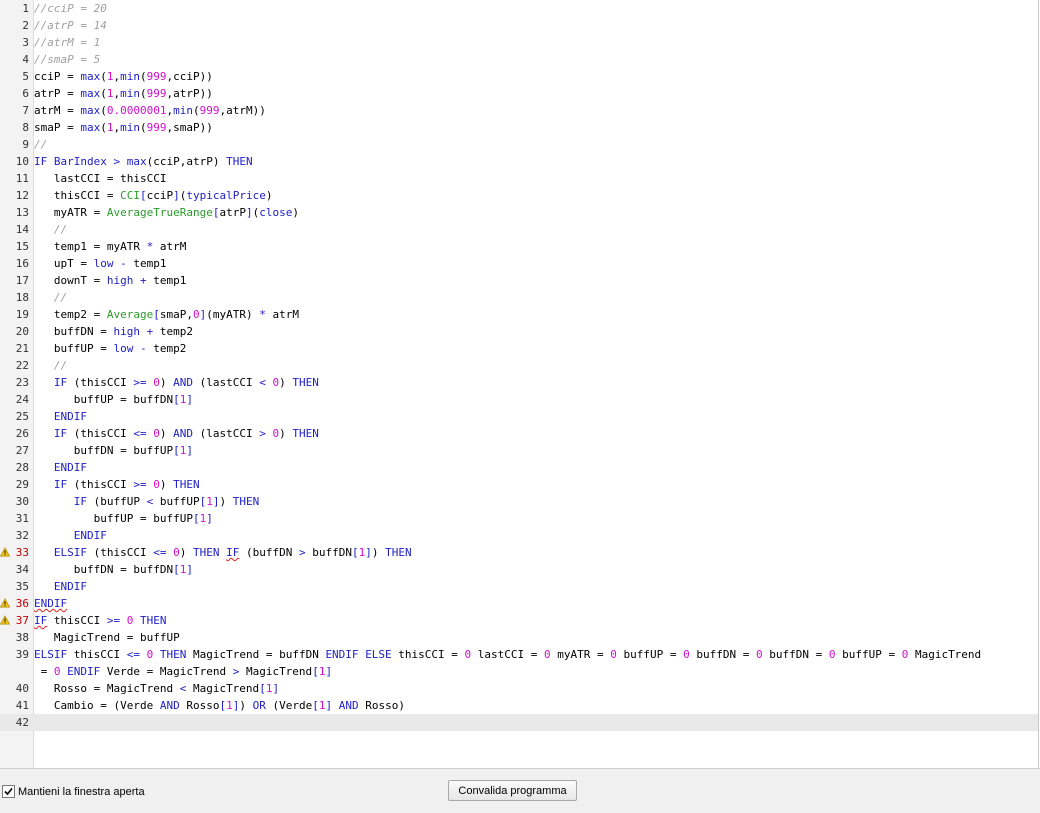  What do you see at coordinates (519, 450) in the screenshot?
I see `code-line: 27 buffDN = buffUP[1]` at bounding box center [519, 450].